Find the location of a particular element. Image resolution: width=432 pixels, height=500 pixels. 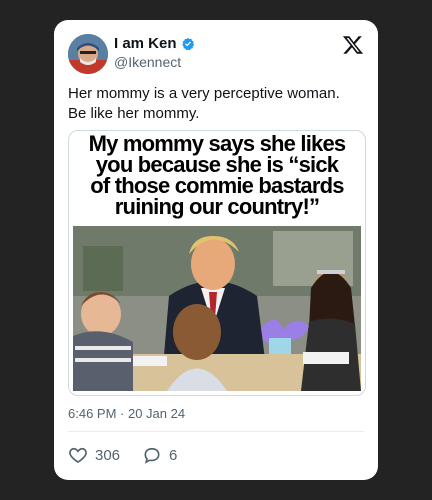

tweet-actions: 306 6 is located at coordinates (122, 455).